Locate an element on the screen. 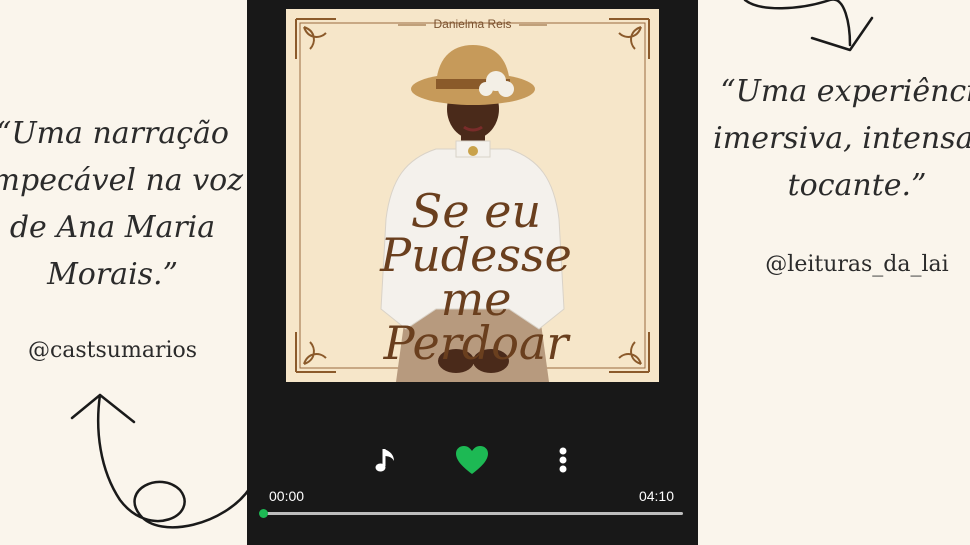 This screenshot has height=545, width=970. music-note-icon is located at coordinates (384, 460).